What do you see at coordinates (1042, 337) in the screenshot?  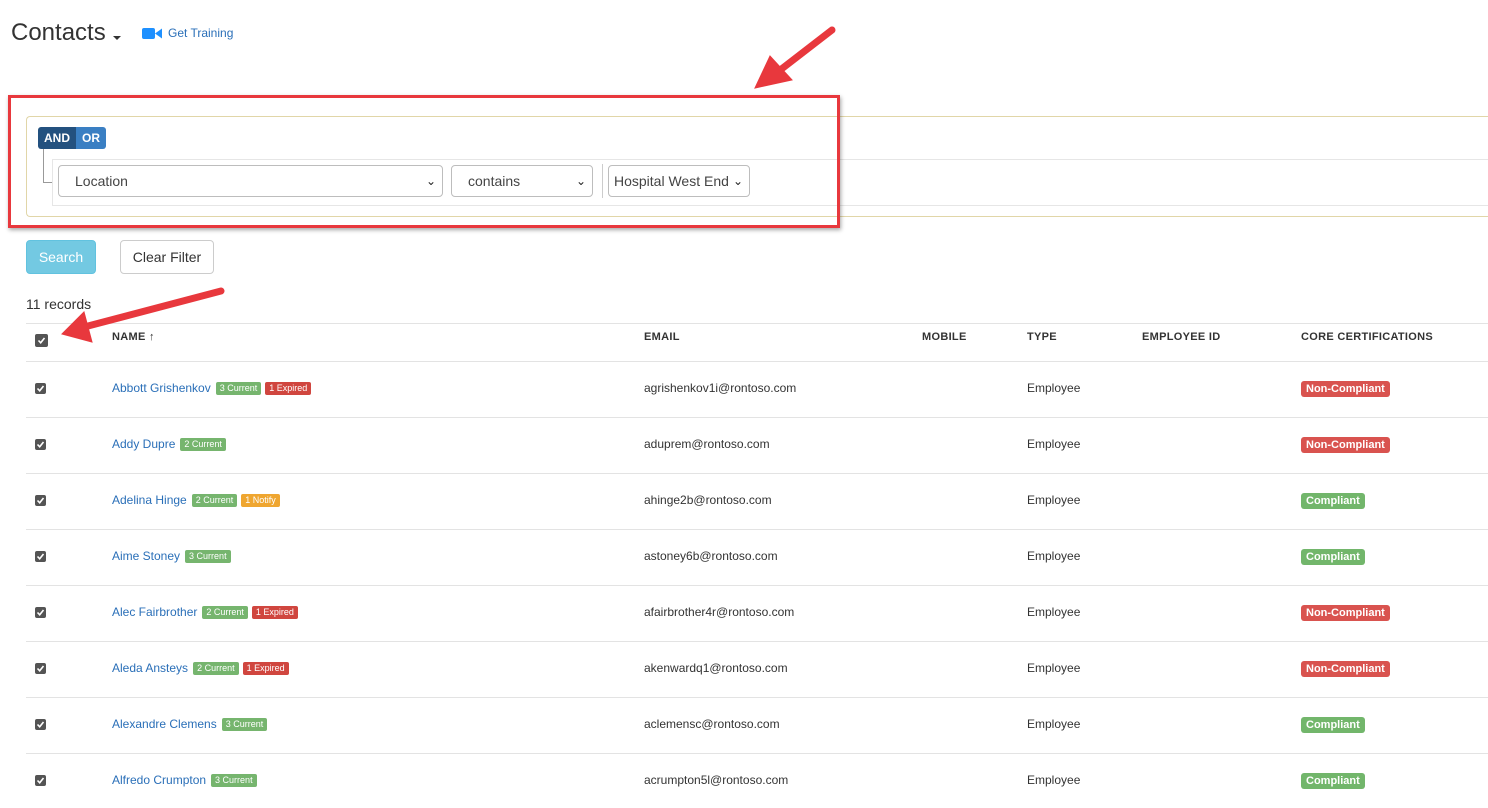 I see `column-header-type: TYPE` at bounding box center [1042, 337].